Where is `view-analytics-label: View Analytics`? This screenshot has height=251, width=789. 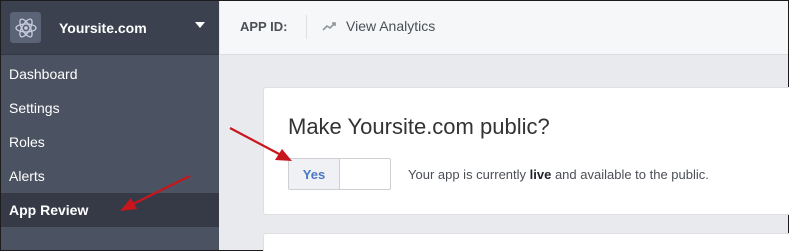 view-analytics-label: View Analytics is located at coordinates (391, 26).